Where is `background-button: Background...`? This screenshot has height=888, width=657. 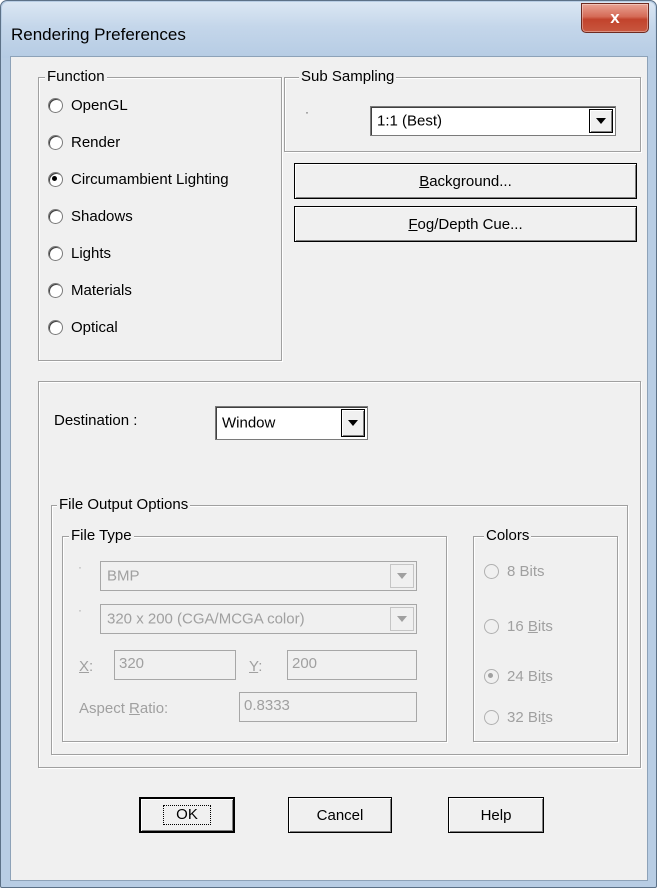
background-button: Background... is located at coordinates (465, 181).